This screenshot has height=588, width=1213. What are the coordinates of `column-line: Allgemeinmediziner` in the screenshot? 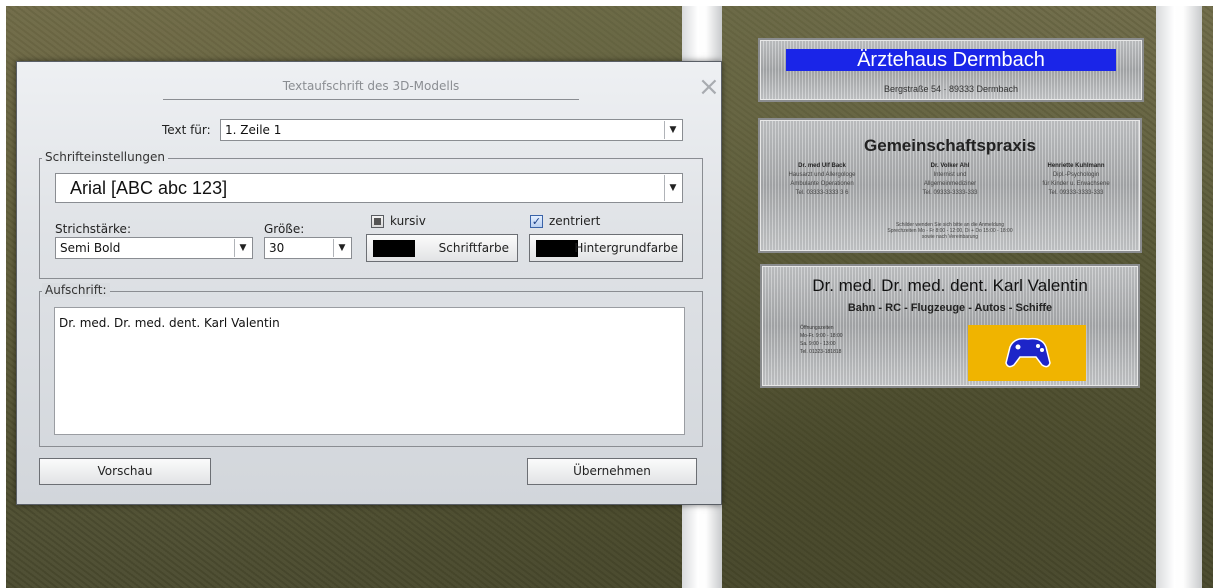 It's located at (950, 184).